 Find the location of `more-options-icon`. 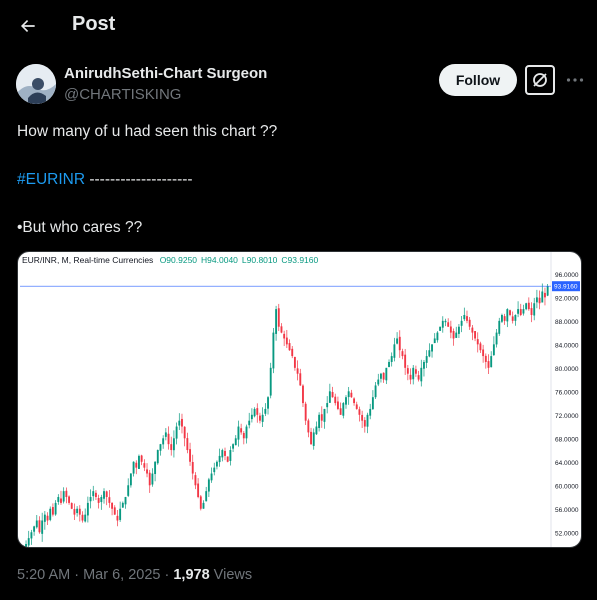

more-options-icon is located at coordinates (575, 80).